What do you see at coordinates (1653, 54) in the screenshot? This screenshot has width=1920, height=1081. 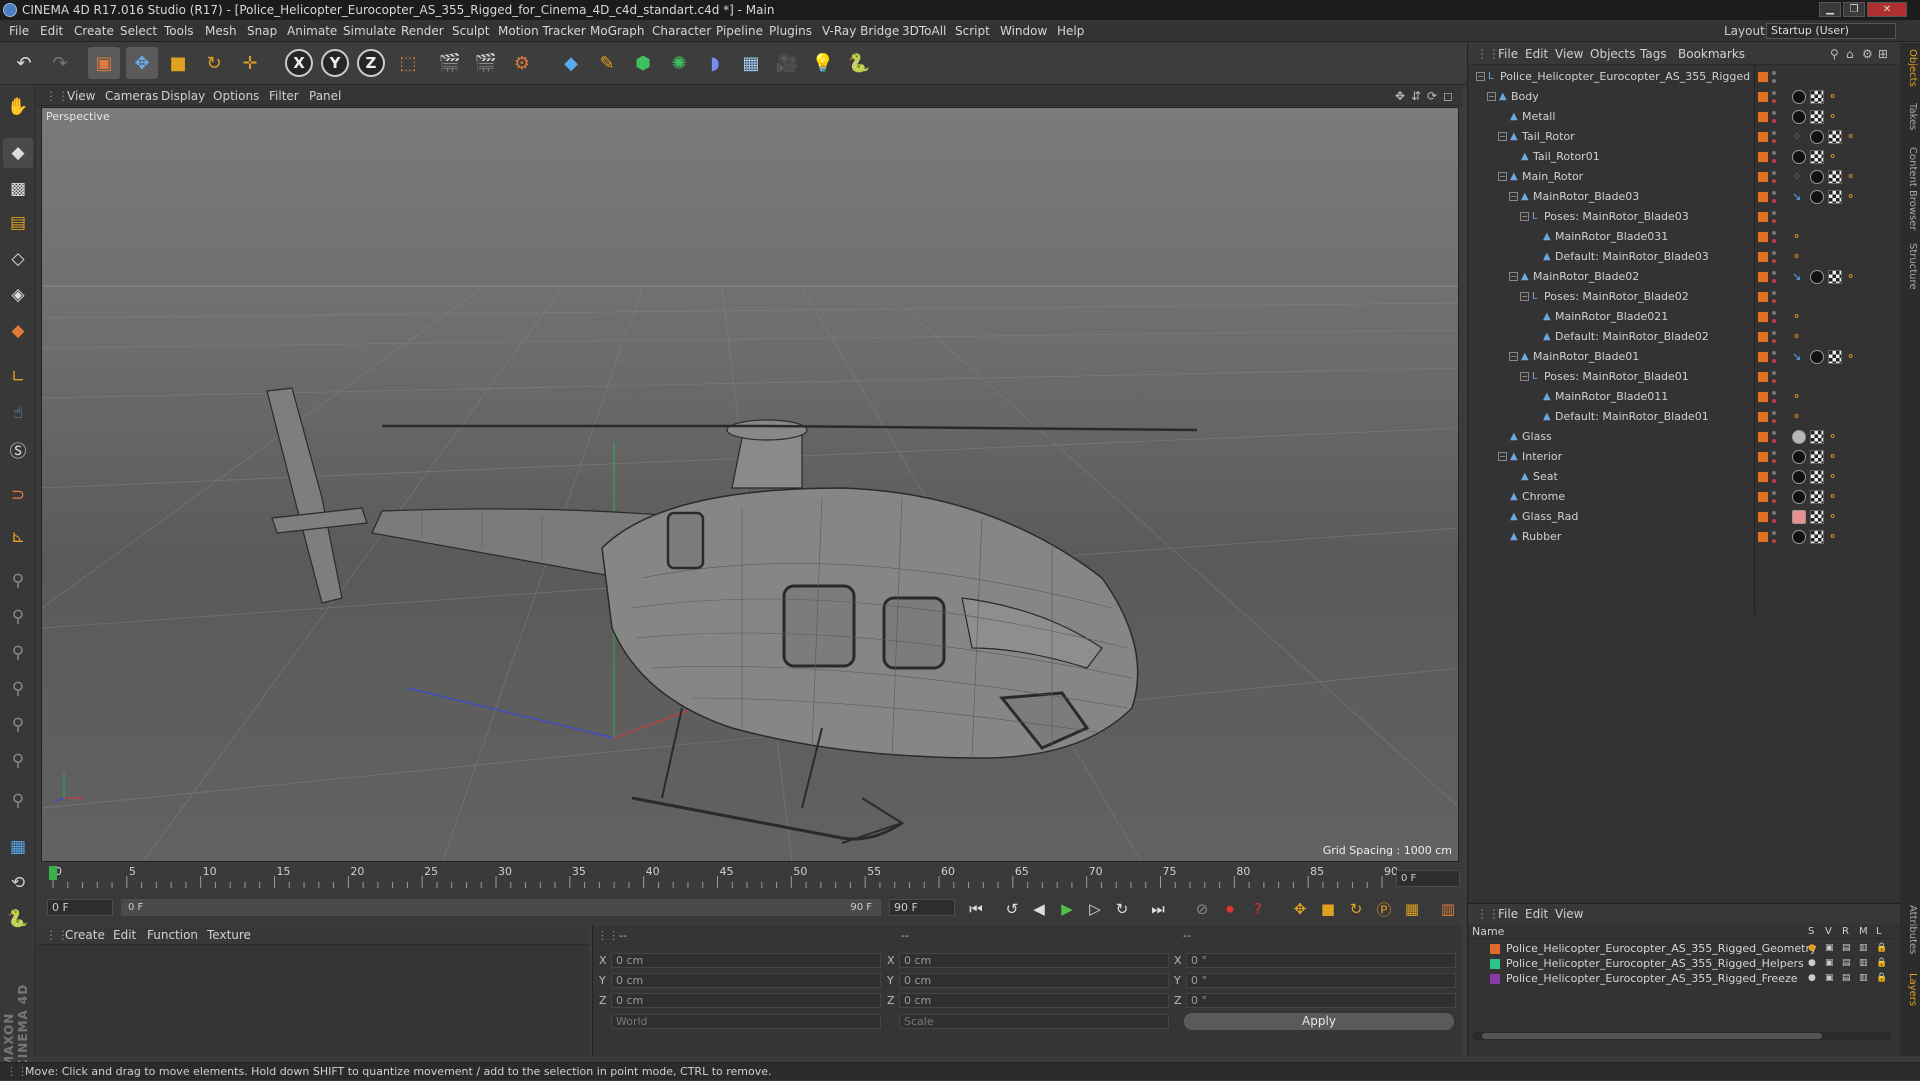 I see `objects-menu-tags: Tags` at bounding box center [1653, 54].